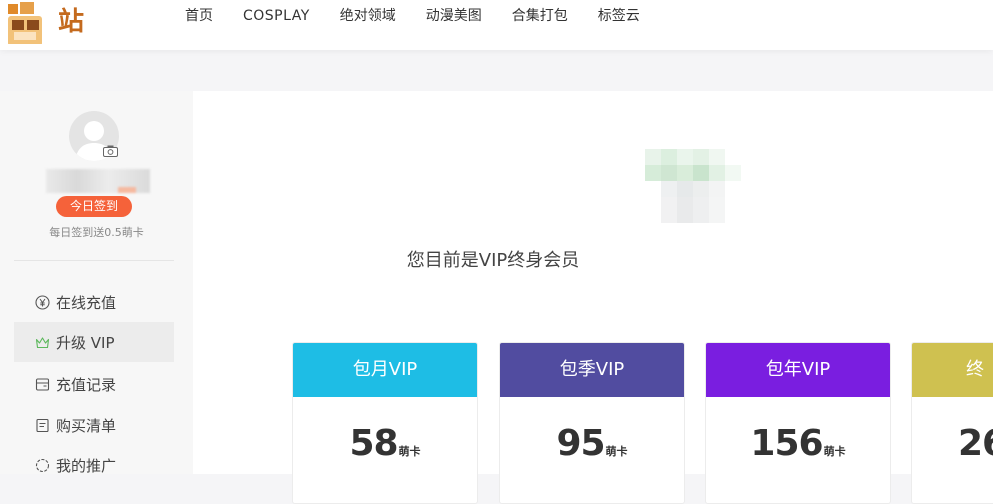  I want to click on vip-badge-image, so click(693, 186).